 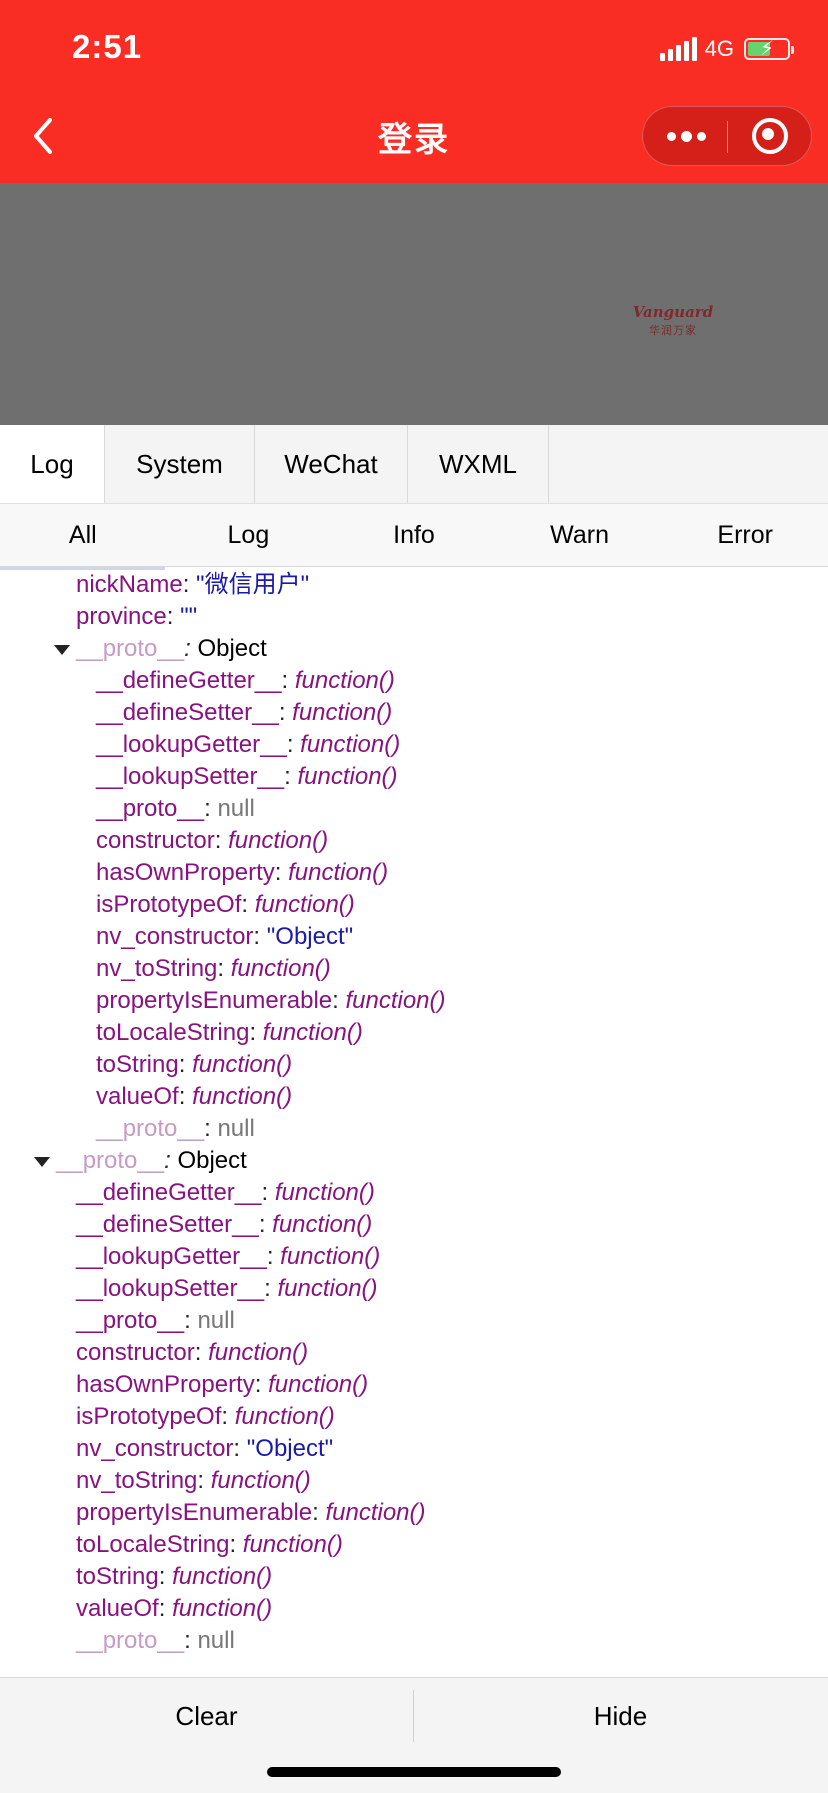 What do you see at coordinates (137, 1480) in the screenshot?
I see `log-key: nv_toString` at bounding box center [137, 1480].